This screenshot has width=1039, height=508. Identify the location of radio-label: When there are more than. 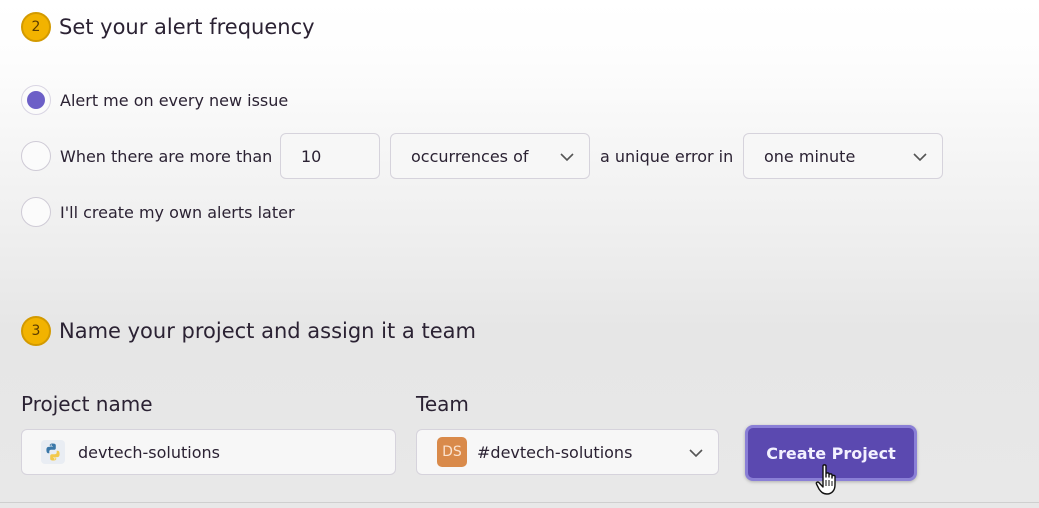
(166, 156).